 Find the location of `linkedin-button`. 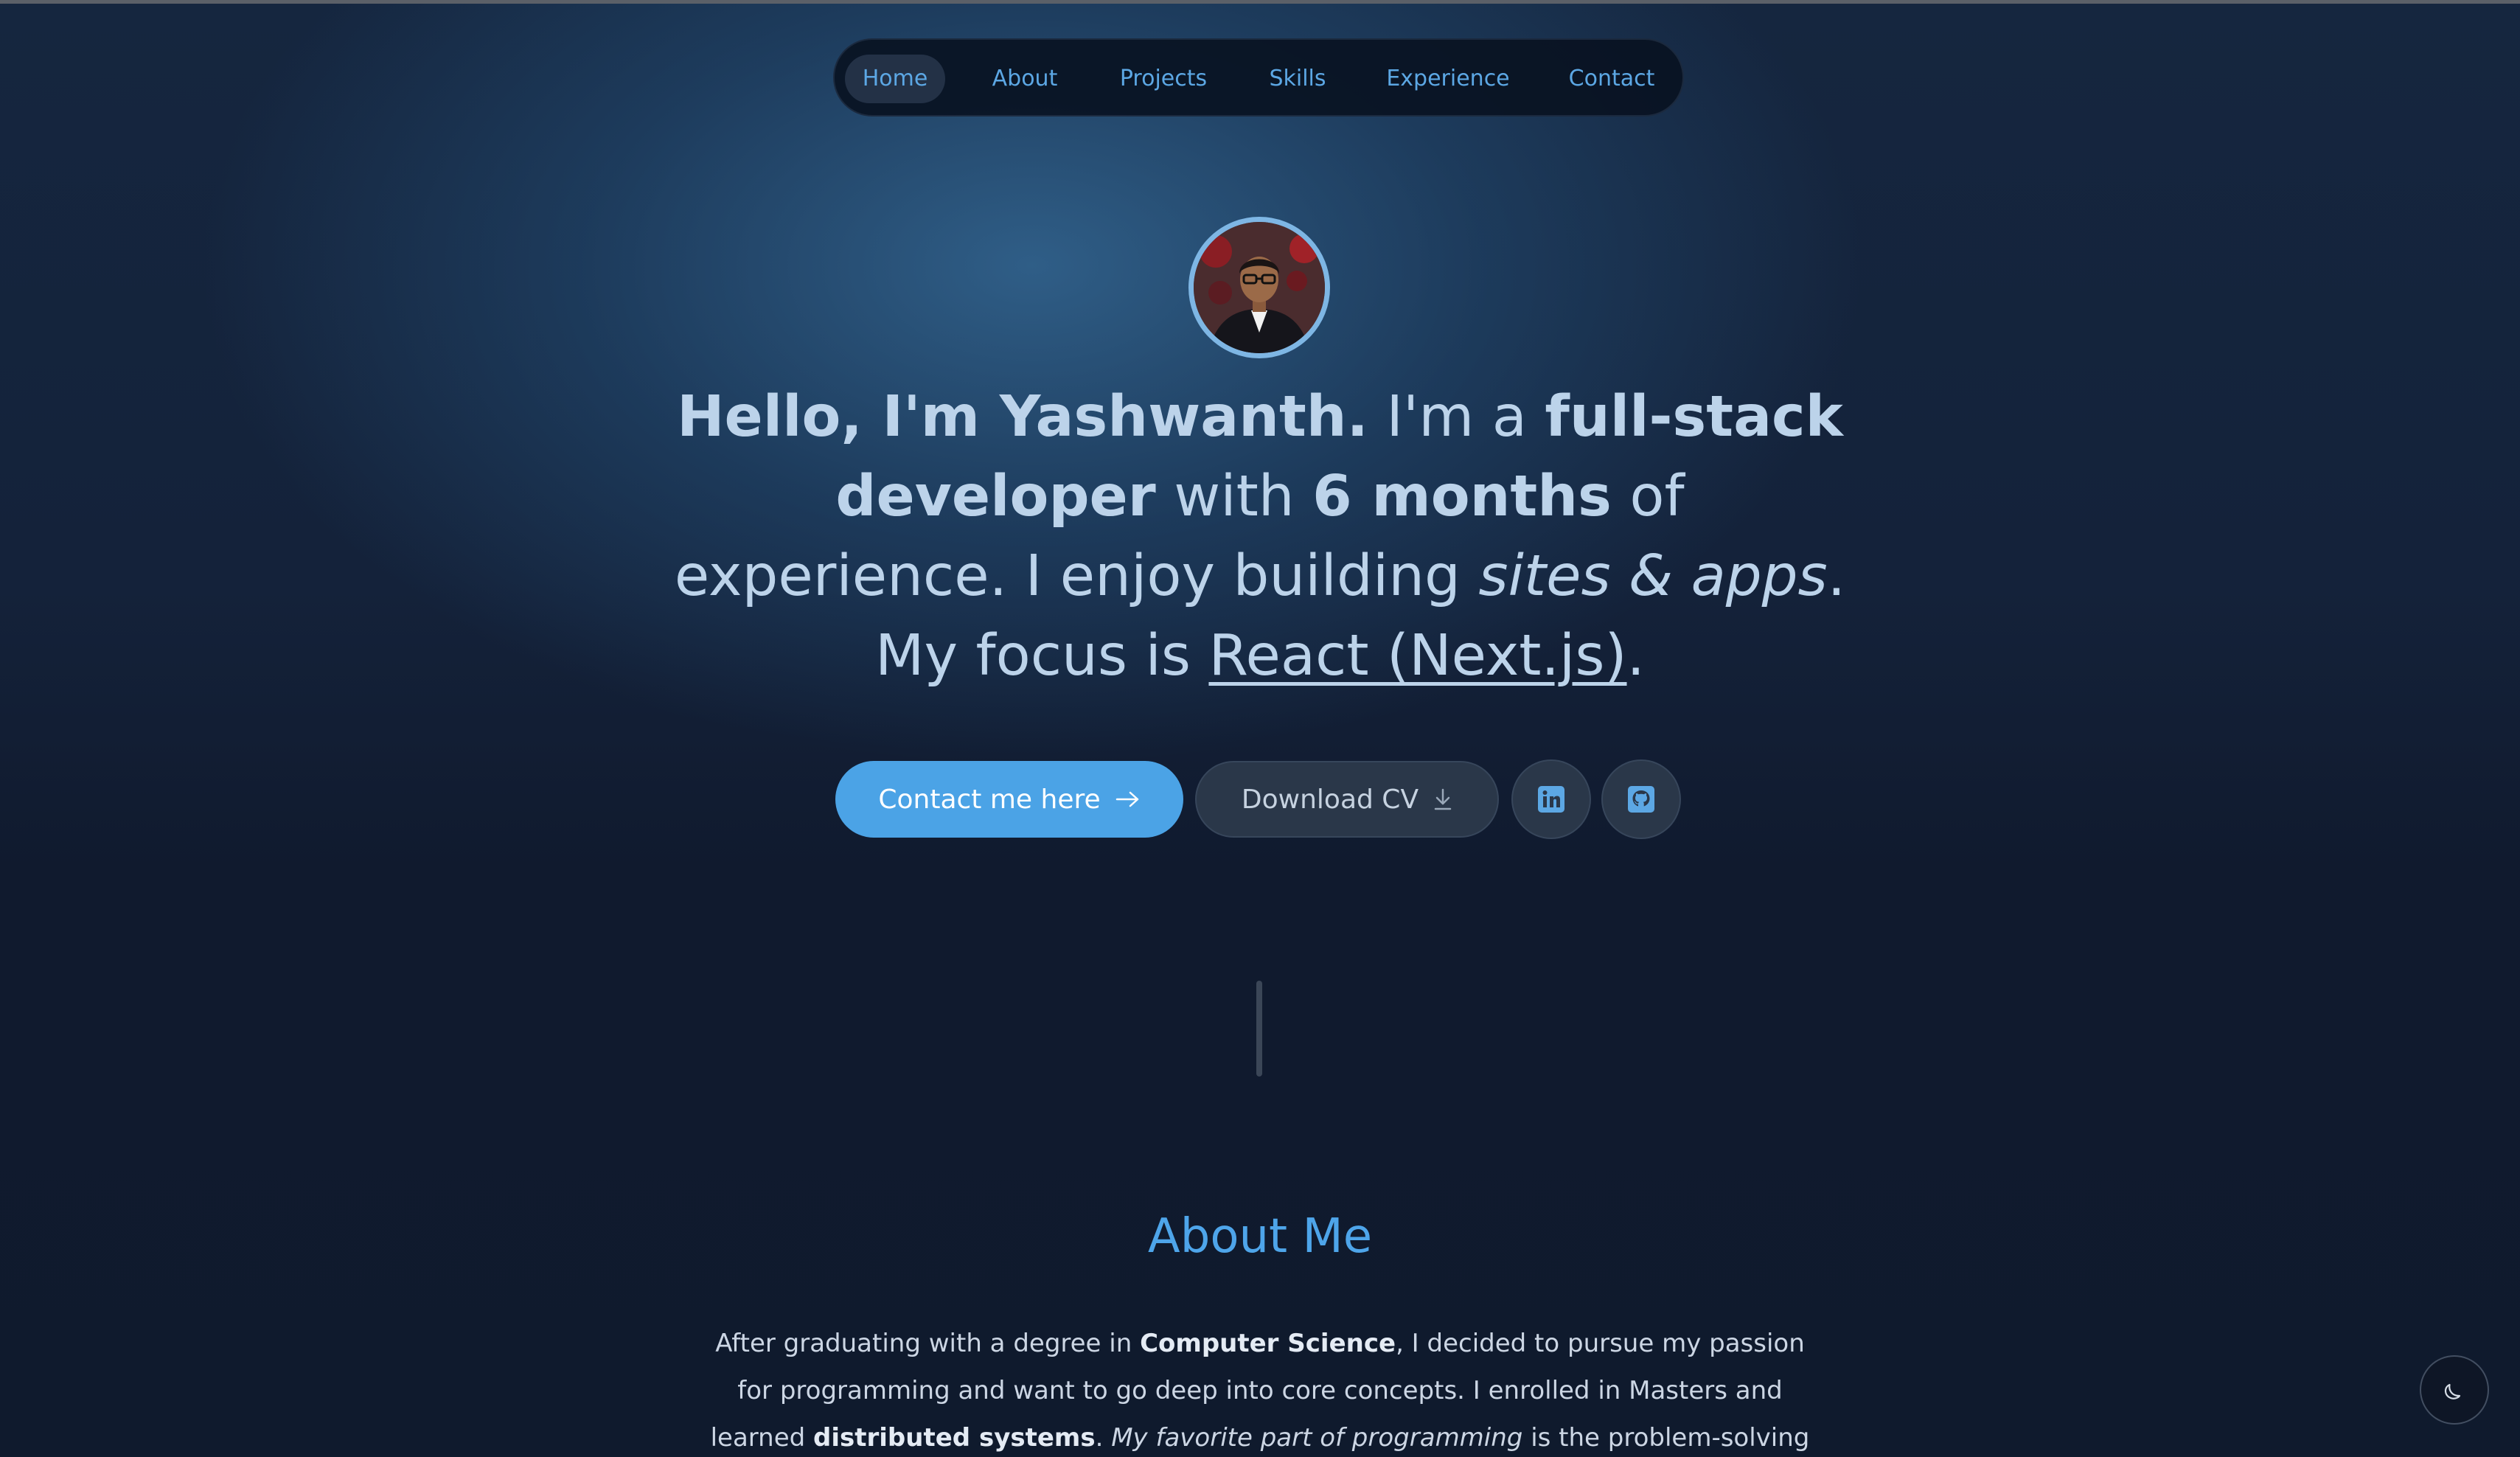

linkedin-button is located at coordinates (1551, 799).